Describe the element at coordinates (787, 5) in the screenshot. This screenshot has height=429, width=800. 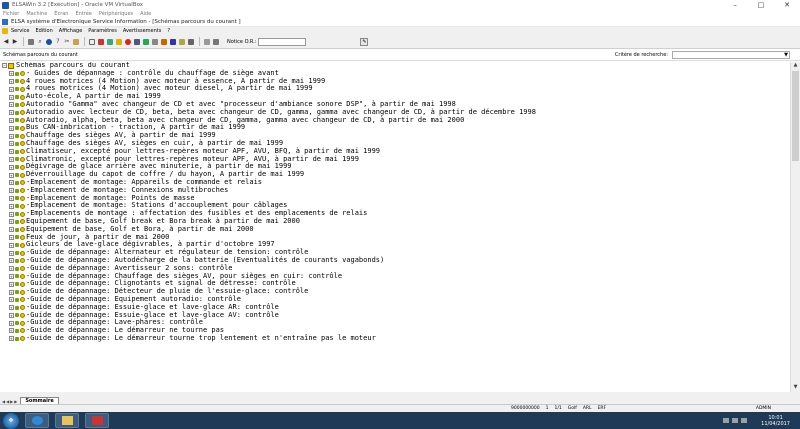
I see `close-button: ✕` at that location.